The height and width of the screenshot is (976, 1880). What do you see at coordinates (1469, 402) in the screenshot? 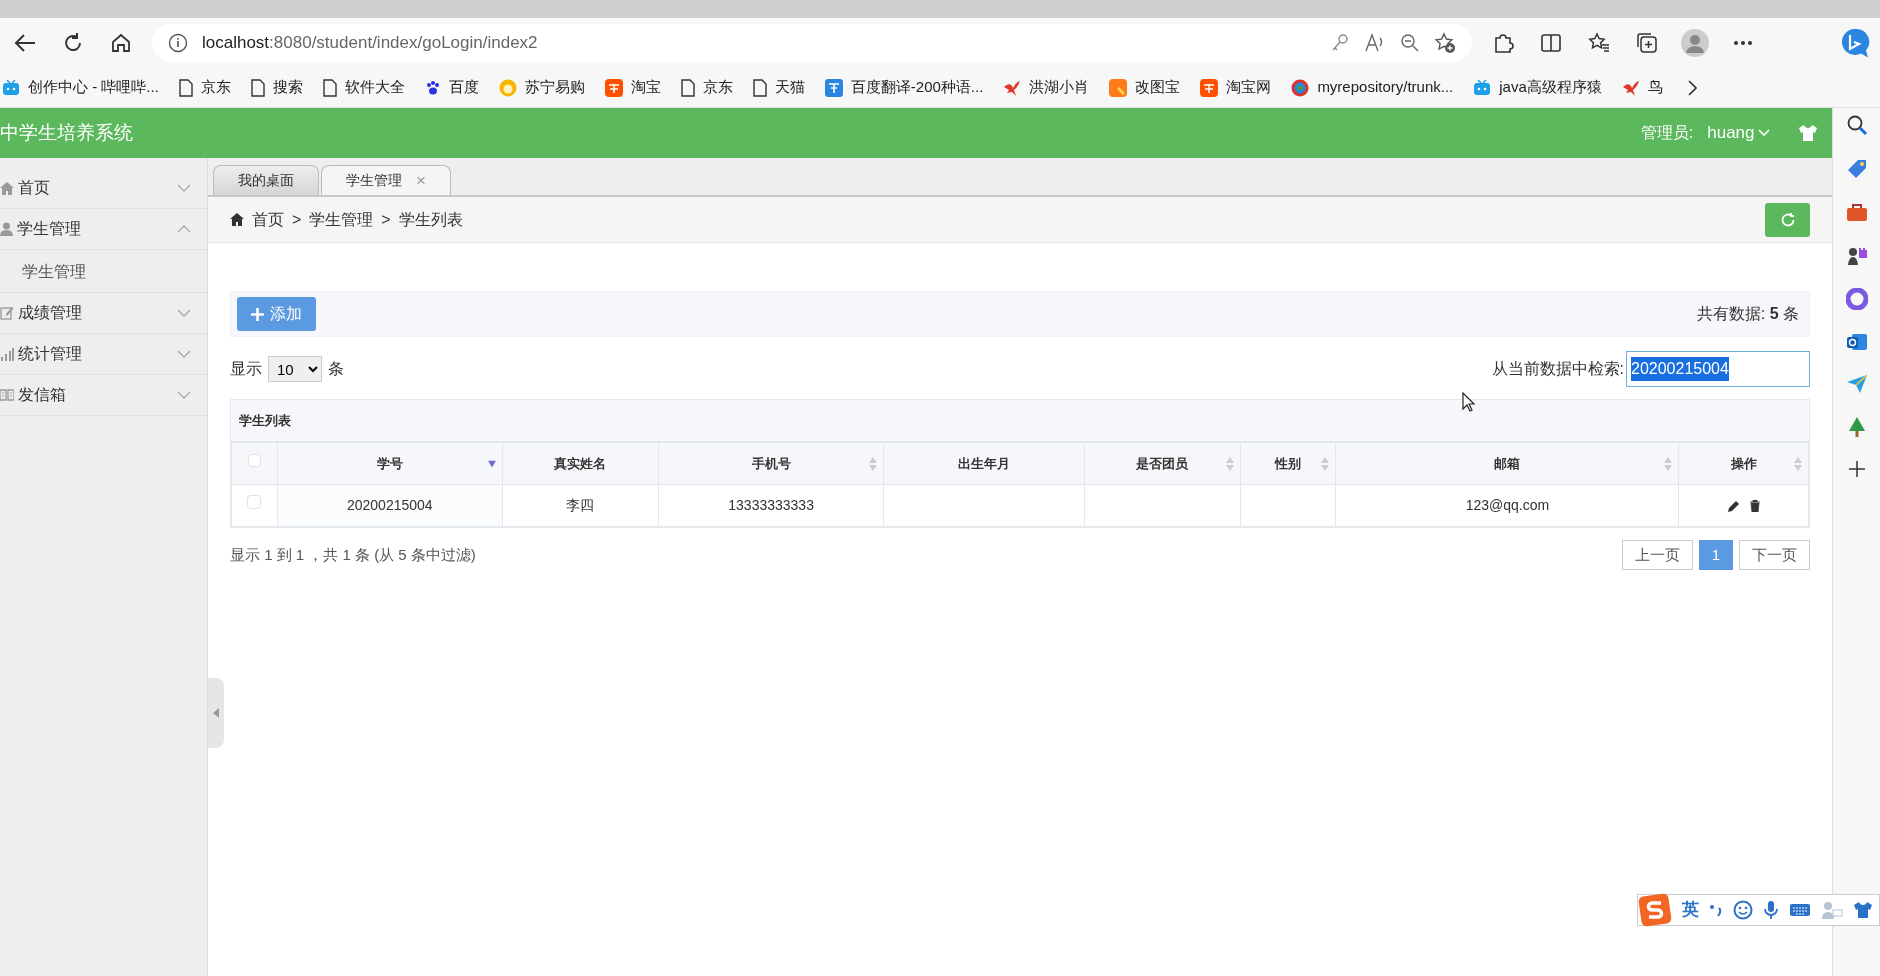
I see `mouse-cursor-icon` at bounding box center [1469, 402].